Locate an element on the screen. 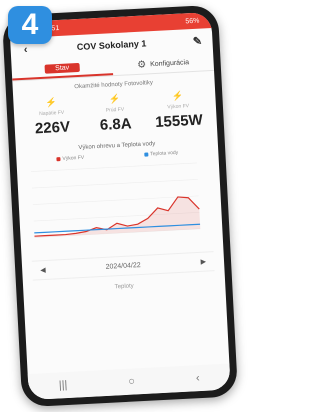  system-nav-bar: ||| ○ ‹ is located at coordinates (129, 382).